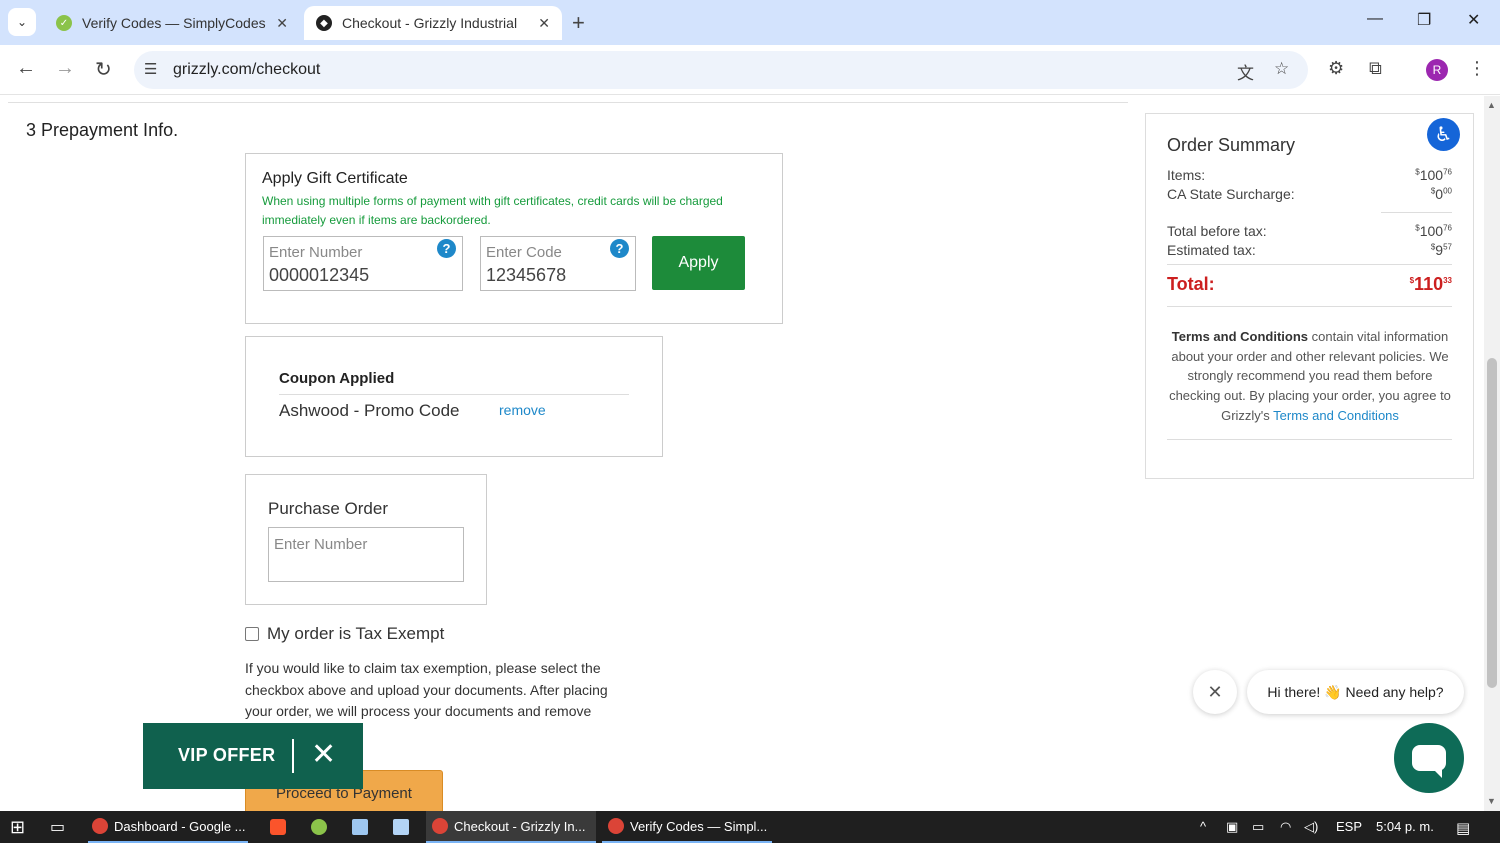 The image size is (1500, 843). What do you see at coordinates (1349, 826) in the screenshot?
I see `language-indicator: ESP` at bounding box center [1349, 826].